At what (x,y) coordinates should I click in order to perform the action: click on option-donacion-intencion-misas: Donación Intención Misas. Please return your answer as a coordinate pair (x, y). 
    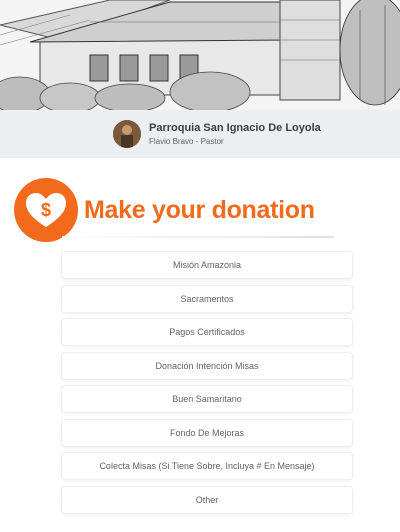
    Looking at the image, I should click on (207, 365).